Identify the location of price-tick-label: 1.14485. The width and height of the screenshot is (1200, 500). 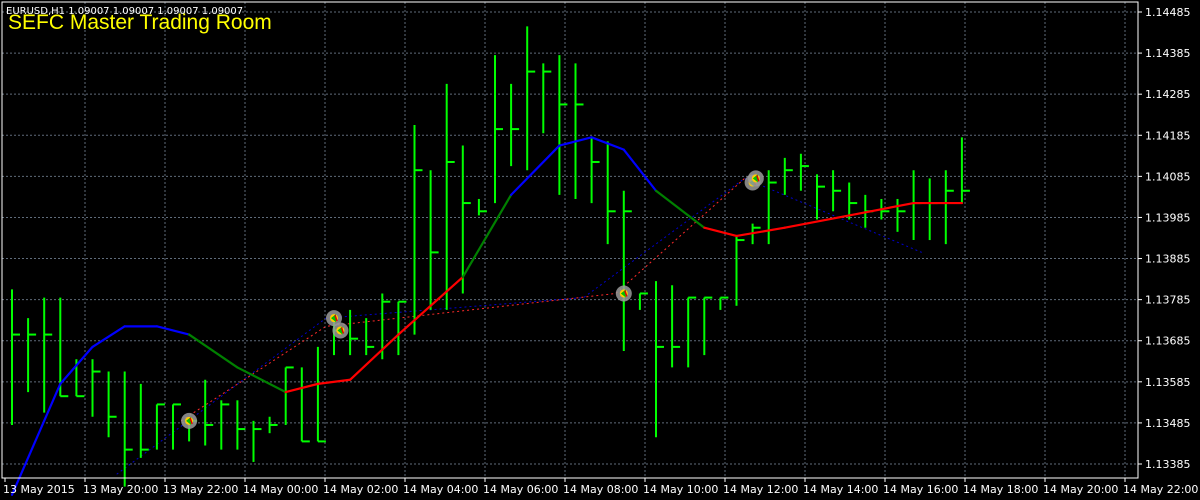
(1168, 12).